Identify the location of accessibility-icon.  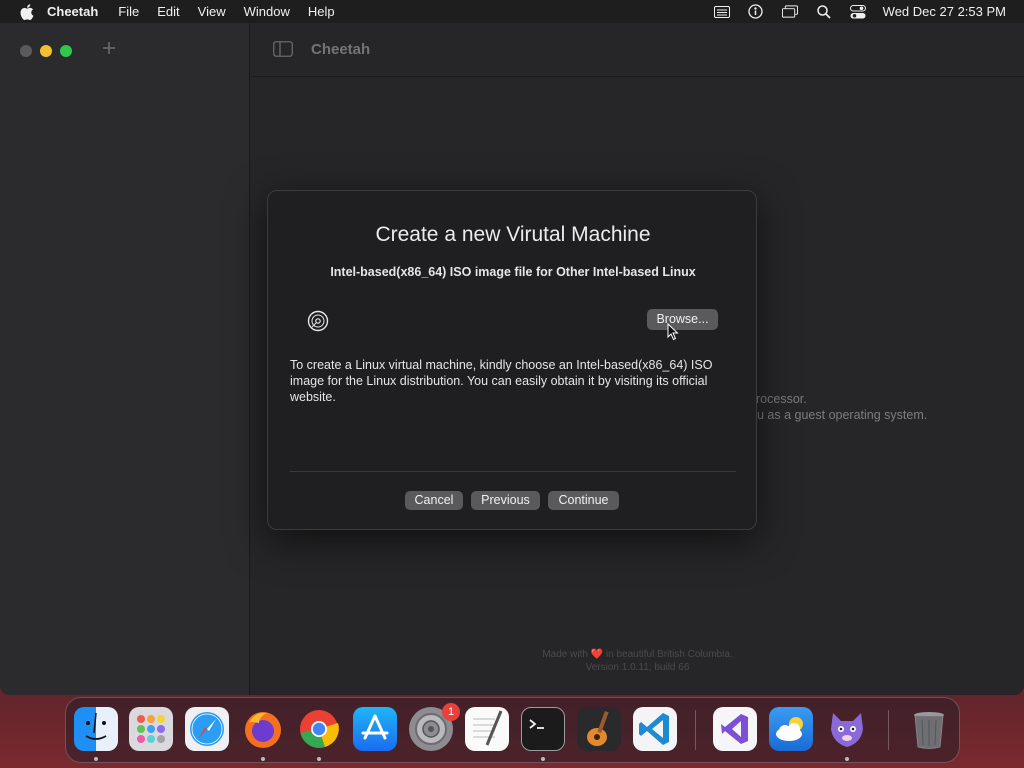
(756, 12).